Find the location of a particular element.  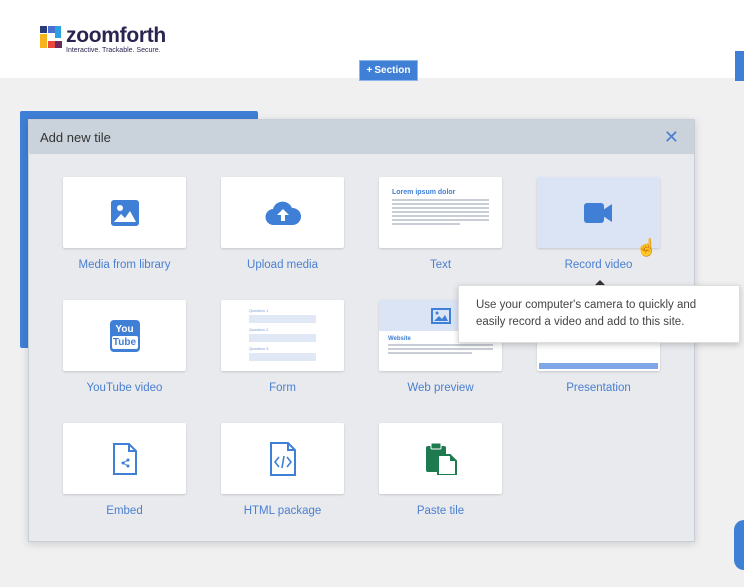

close-icon: ✕ is located at coordinates (671, 137).